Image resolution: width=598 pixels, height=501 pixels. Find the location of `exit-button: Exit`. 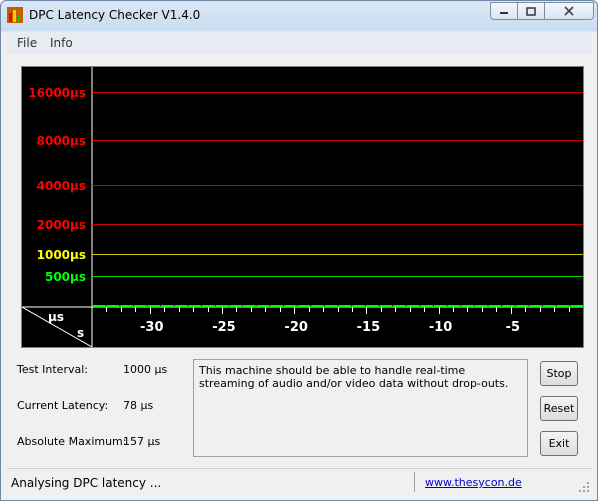

exit-button: Exit is located at coordinates (559, 443).